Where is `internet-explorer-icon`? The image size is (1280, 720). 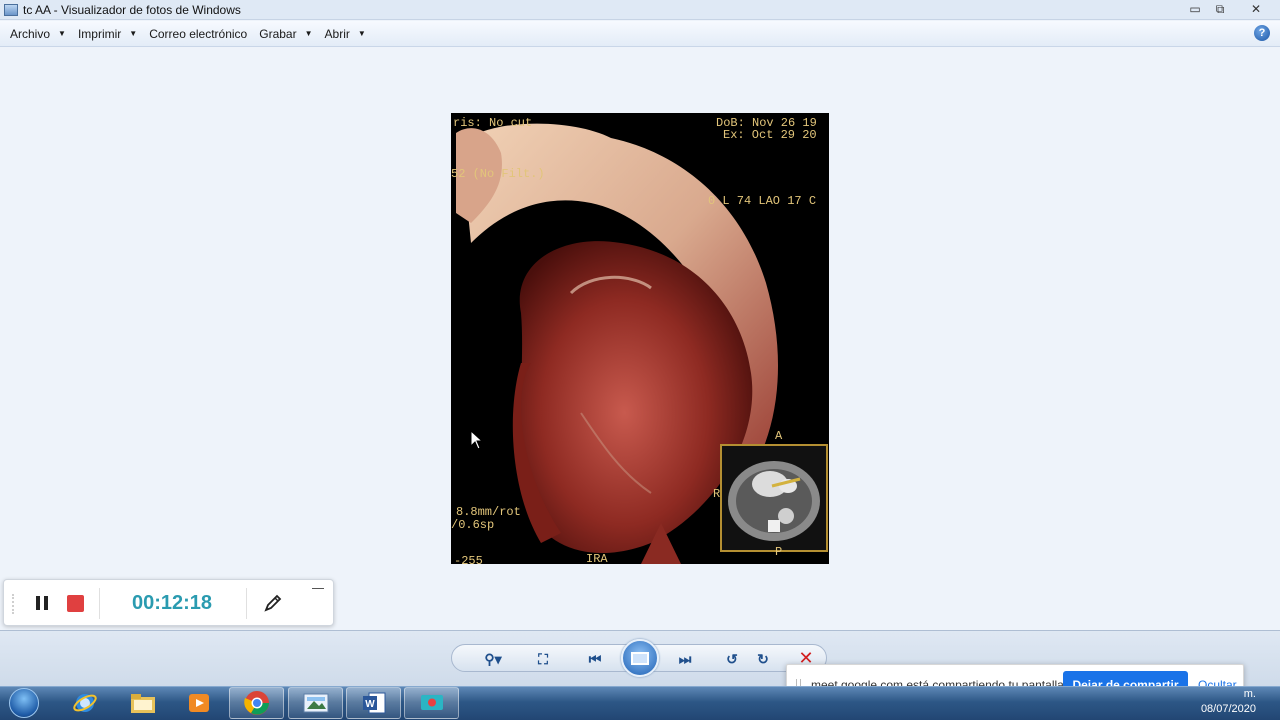
internet-explorer-icon is located at coordinates (84, 703).